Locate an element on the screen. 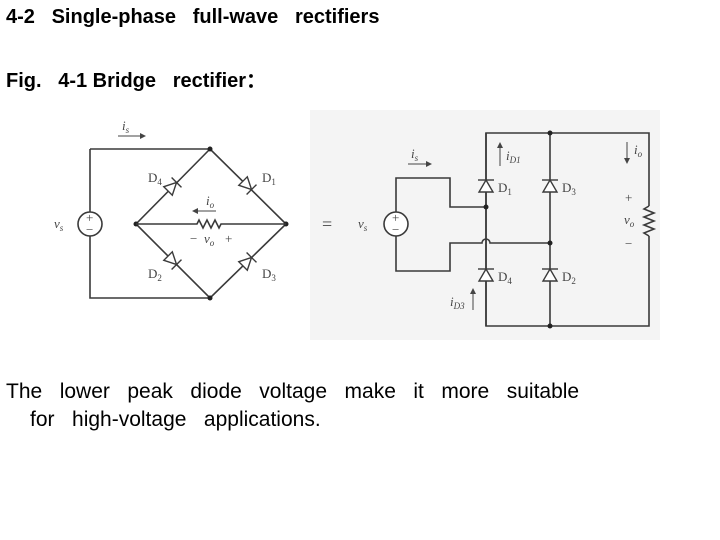 The image size is (720, 540). left-io-arrowhead is located at coordinates (195, 211).